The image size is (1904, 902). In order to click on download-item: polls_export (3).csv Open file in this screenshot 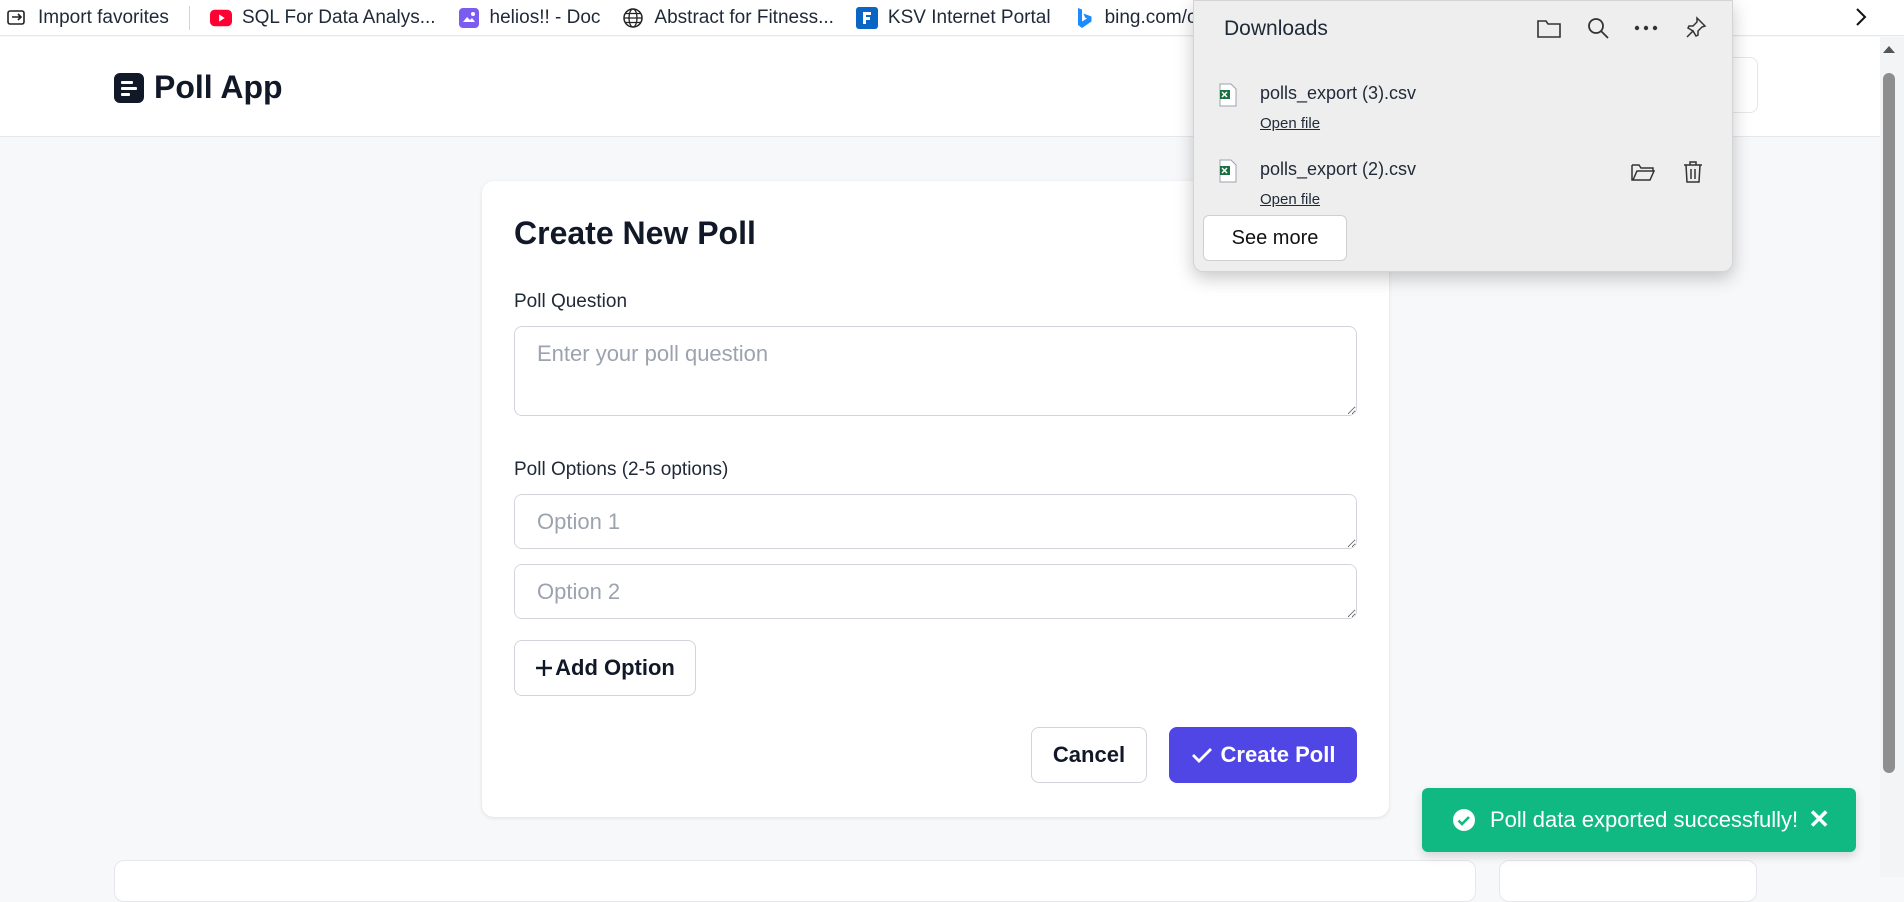, I will do `click(1463, 109)`.